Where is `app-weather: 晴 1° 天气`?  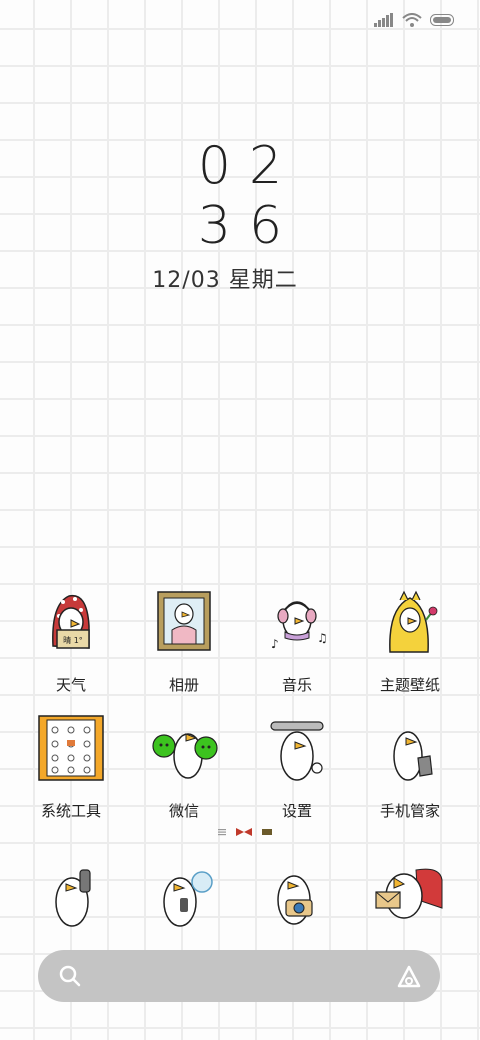
app-weather: 晴 1° 天气 is located at coordinates (71, 640).